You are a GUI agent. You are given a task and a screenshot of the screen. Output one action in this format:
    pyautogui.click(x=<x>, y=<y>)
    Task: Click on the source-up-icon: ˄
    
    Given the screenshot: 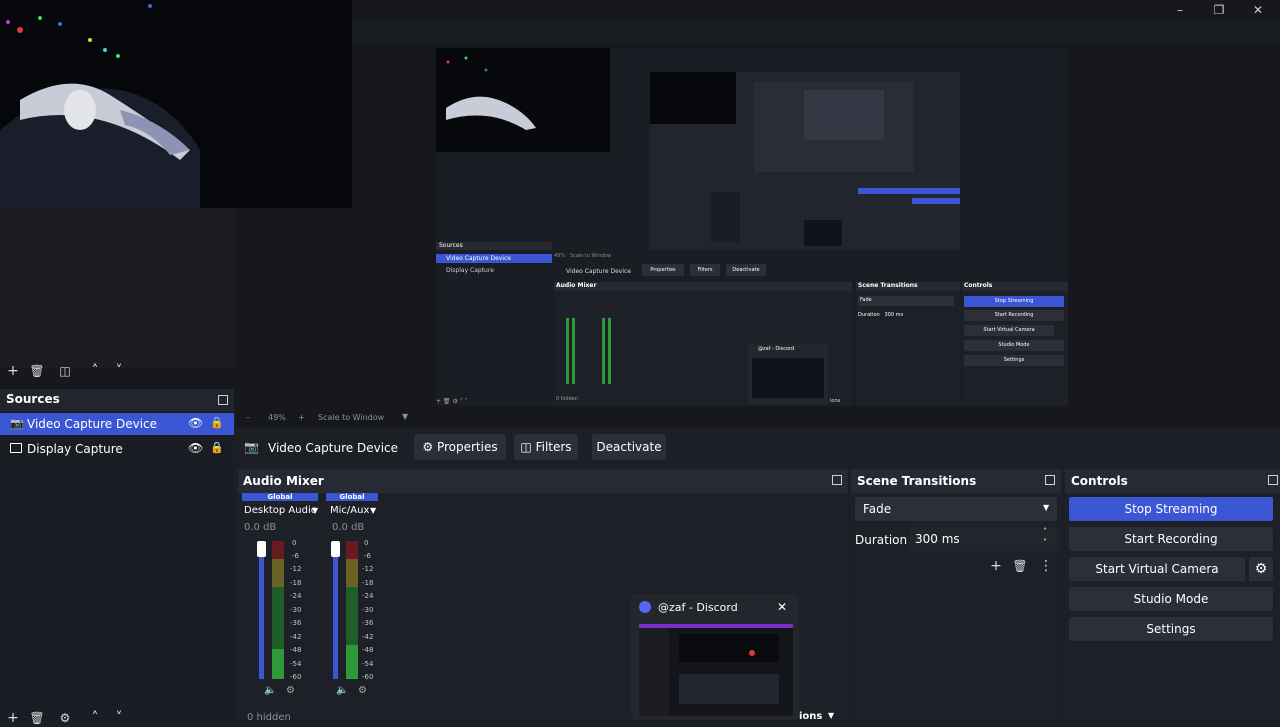 What is the action you would take?
    pyautogui.click(x=95, y=718)
    